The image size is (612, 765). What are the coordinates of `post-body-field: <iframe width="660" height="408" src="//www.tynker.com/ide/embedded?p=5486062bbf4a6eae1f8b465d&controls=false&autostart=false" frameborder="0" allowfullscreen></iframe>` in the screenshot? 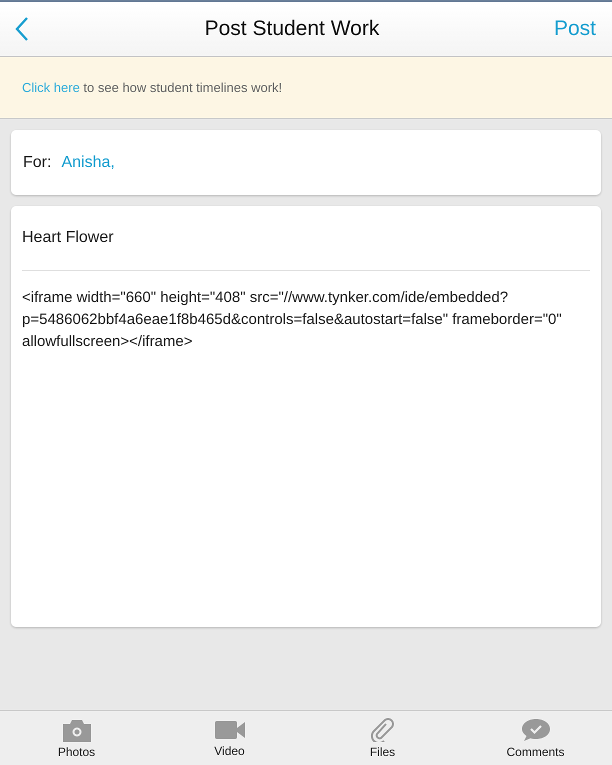 It's located at (306, 312).